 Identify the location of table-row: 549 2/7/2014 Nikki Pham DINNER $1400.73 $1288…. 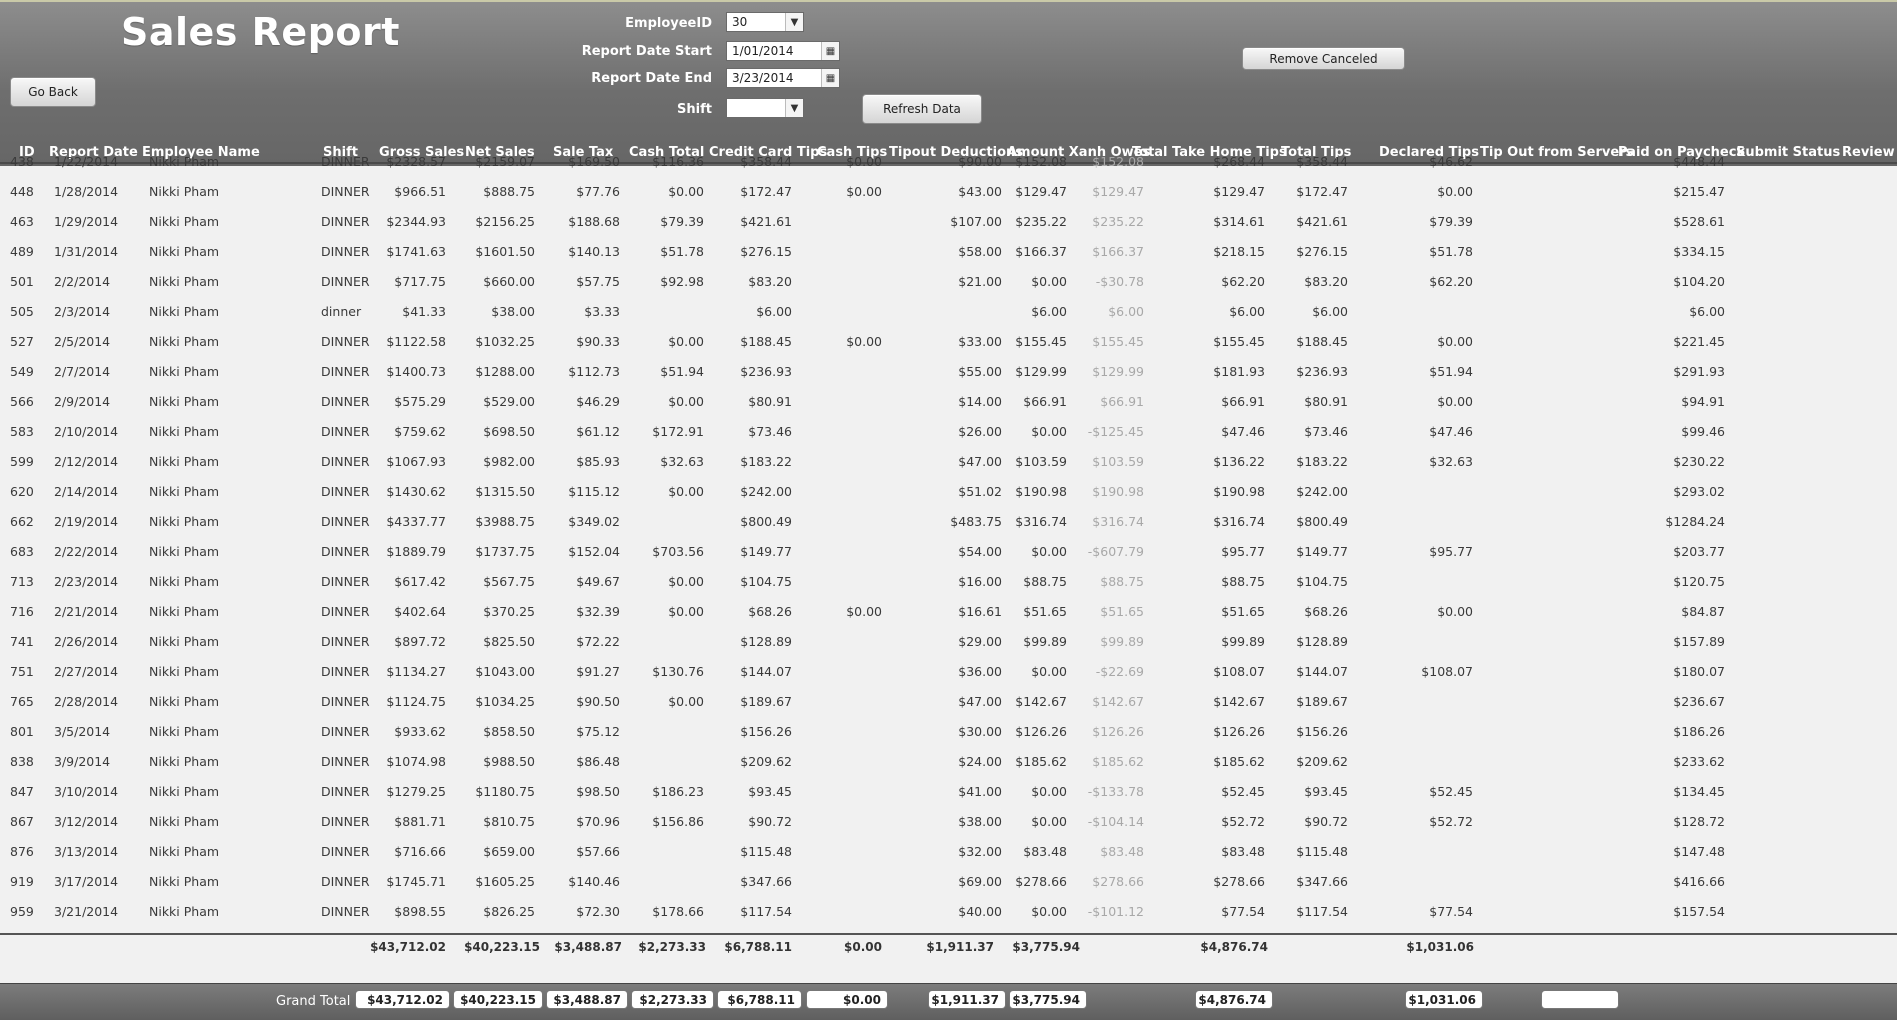
(948, 378).